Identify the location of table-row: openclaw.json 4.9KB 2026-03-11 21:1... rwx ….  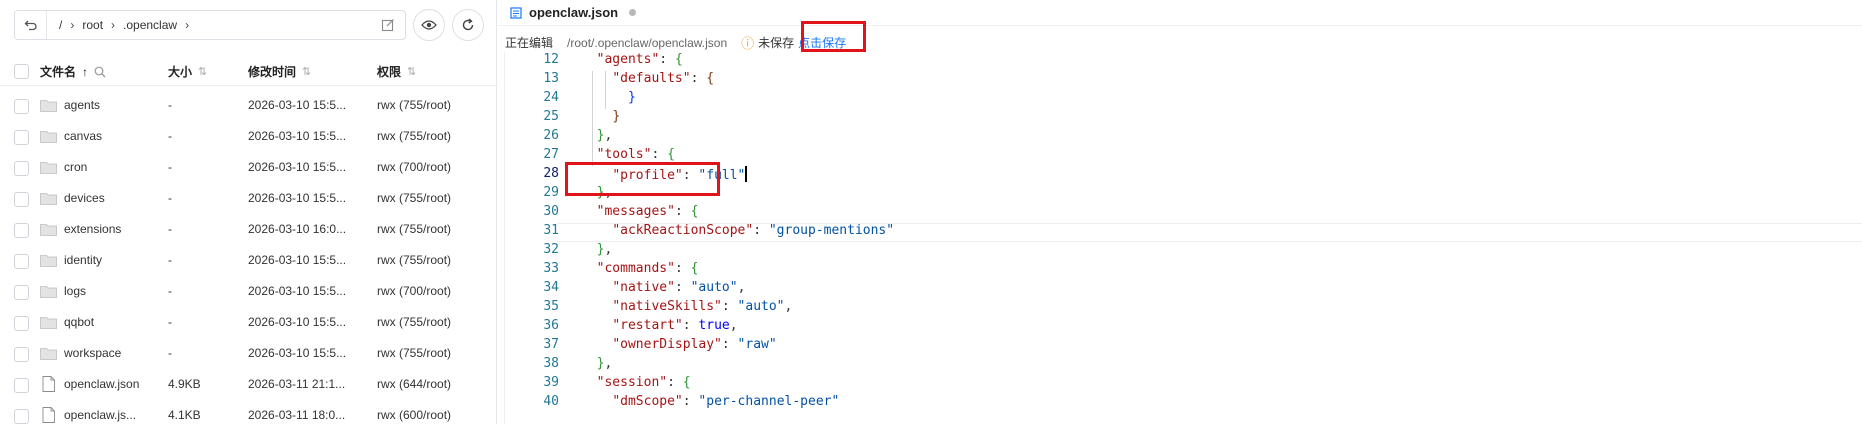
(248, 386).